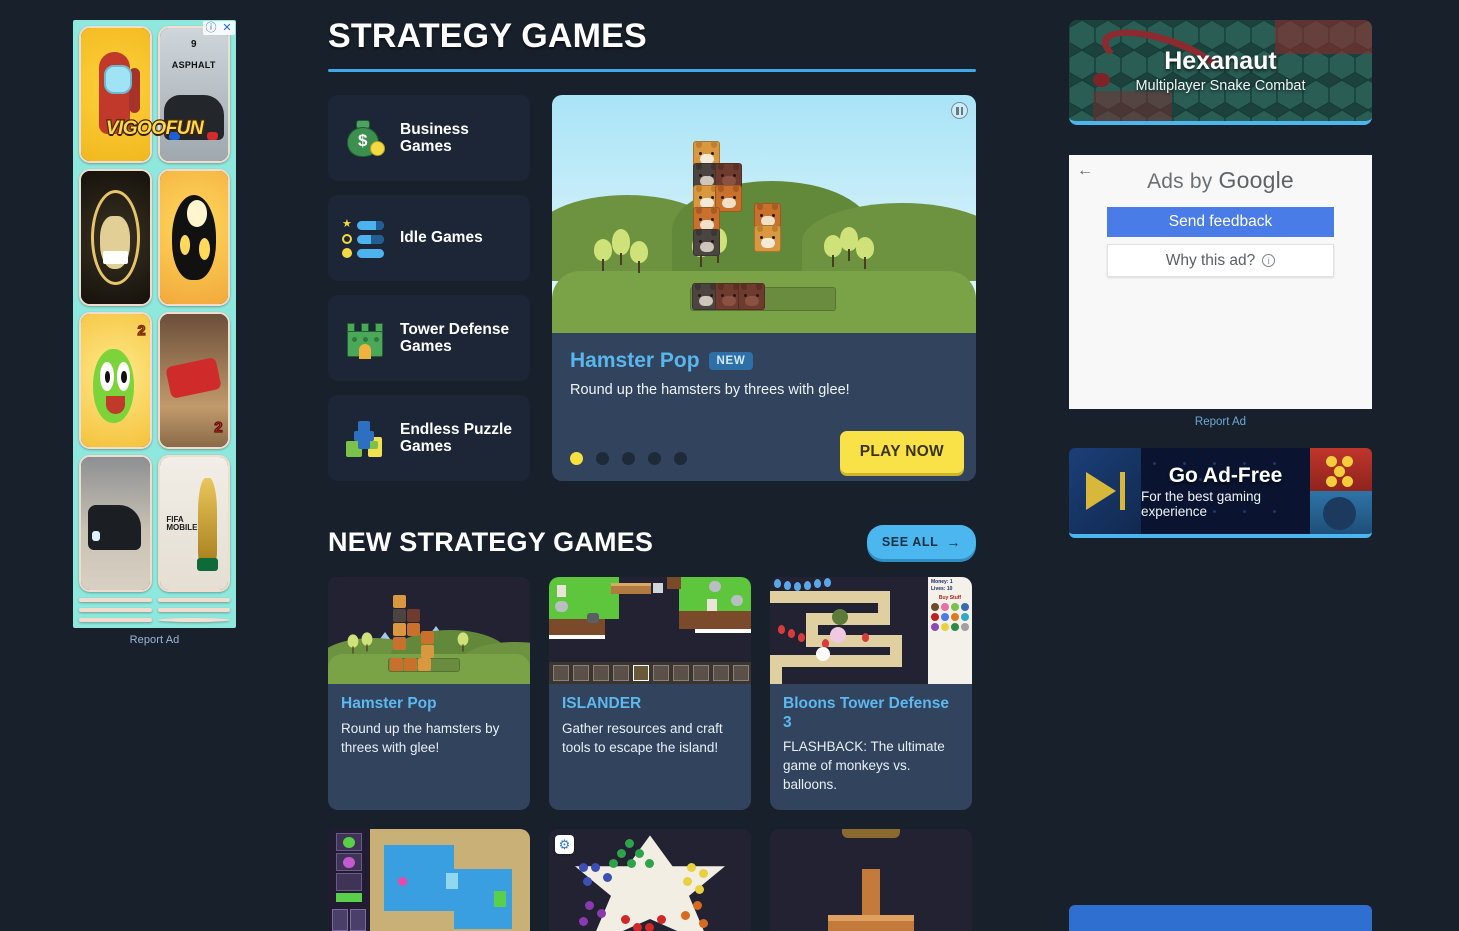 The width and height of the screenshot is (1459, 931). I want to click on play-now-button: PLAY NOW, so click(901, 452).